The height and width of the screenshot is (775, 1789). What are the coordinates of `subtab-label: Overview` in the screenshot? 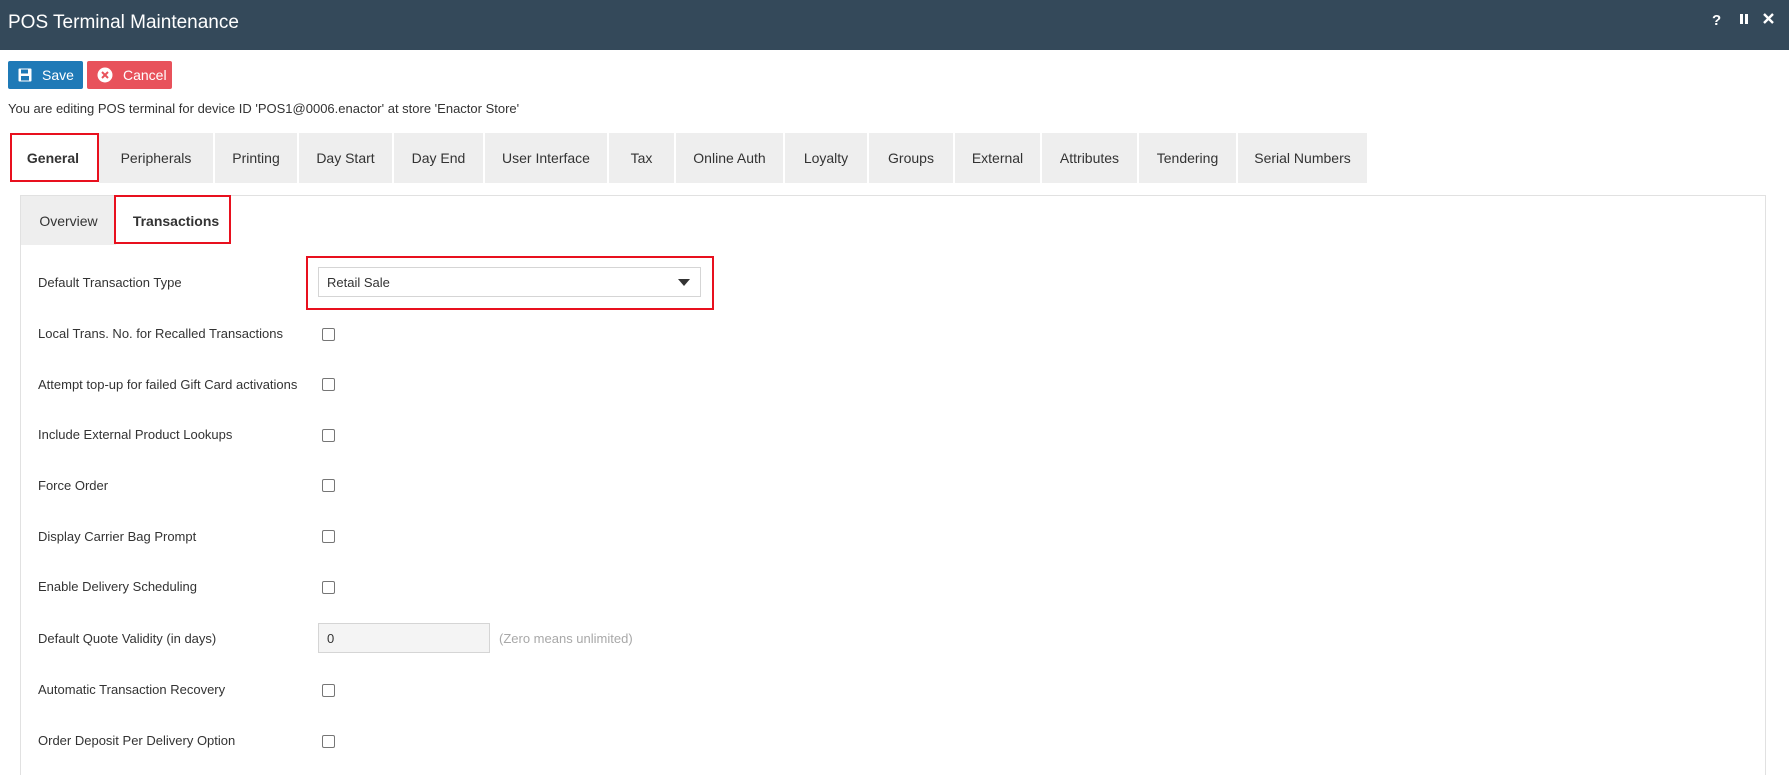 It's located at (68, 220).